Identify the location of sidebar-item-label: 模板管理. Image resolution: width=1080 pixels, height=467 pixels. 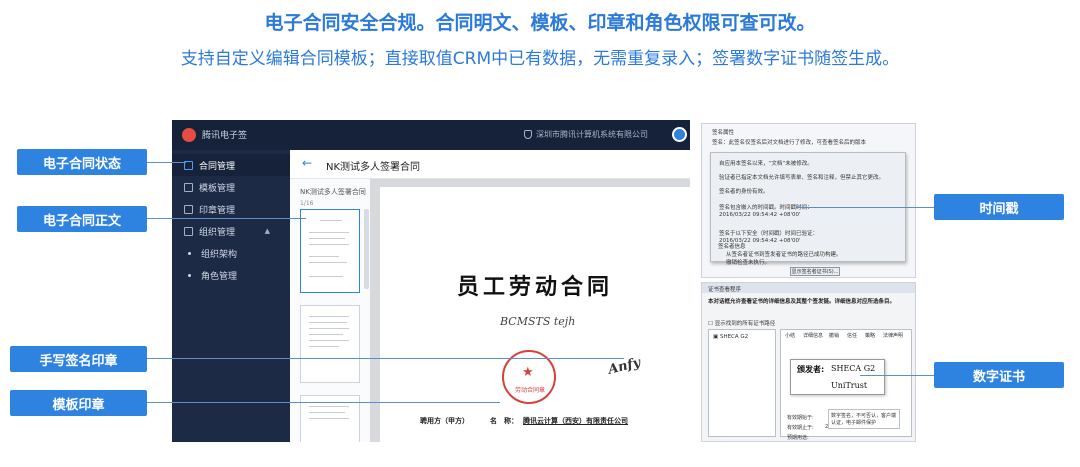
(217, 188).